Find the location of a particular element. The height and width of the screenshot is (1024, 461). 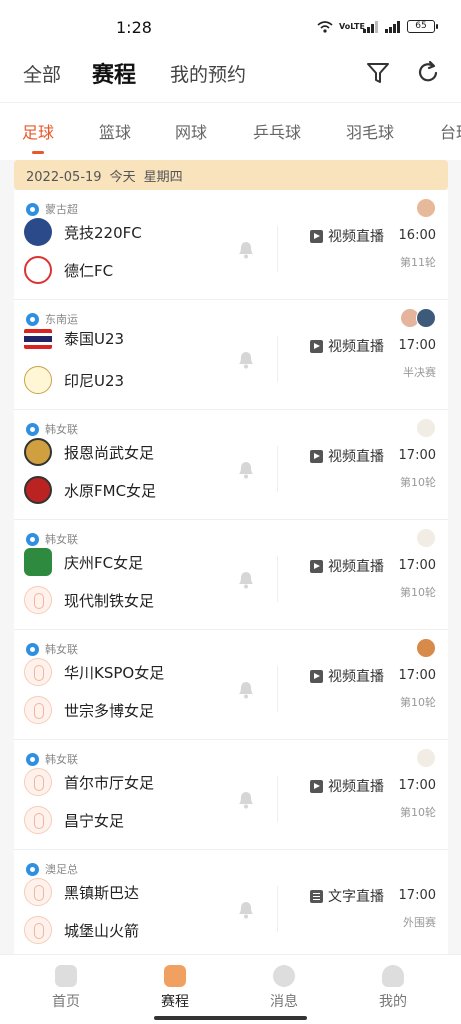

team-1: 报恩尚武女足 is located at coordinates (89, 452).